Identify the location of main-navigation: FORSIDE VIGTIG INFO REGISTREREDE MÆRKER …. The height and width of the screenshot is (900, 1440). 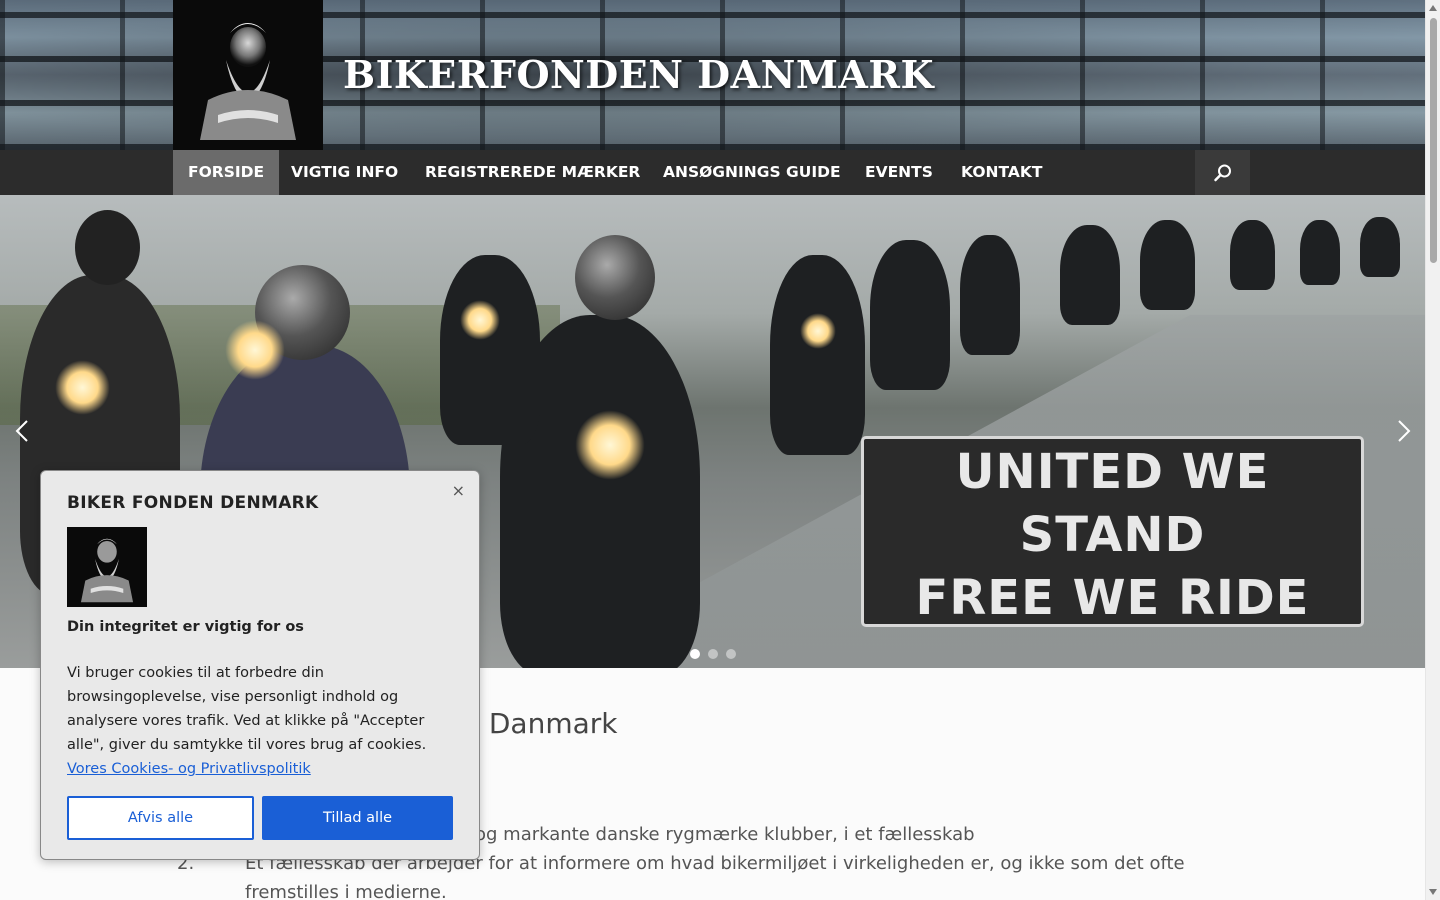
(712, 172).